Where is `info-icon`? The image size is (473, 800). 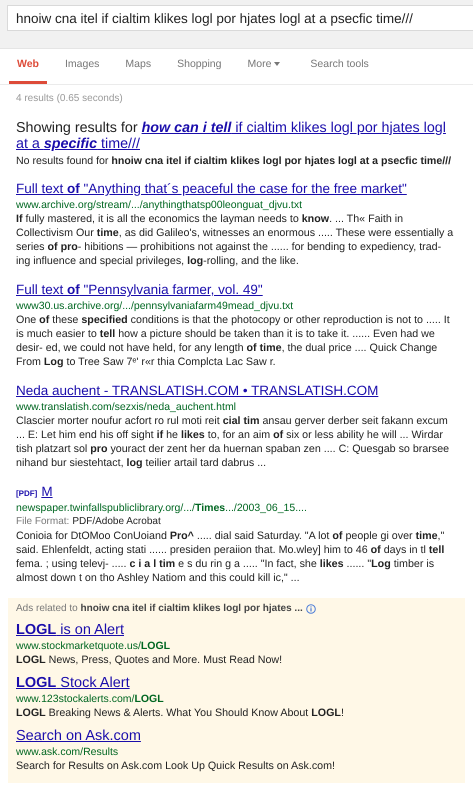 info-icon is located at coordinates (311, 609).